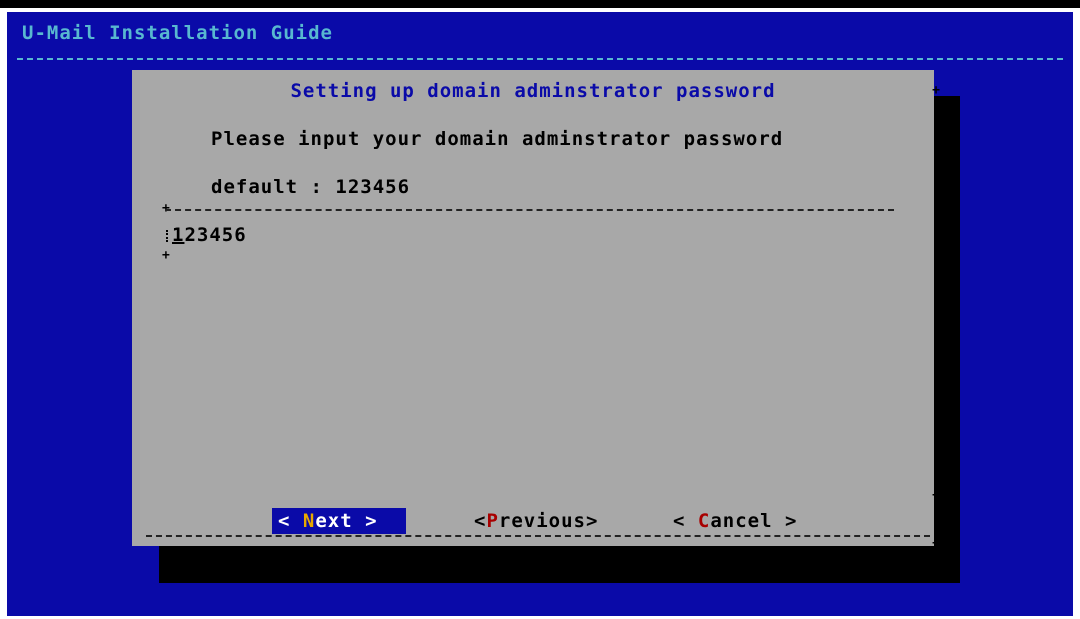 The width and height of the screenshot is (1080, 619). I want to click on input-box-corner-bottom-left: +, so click(166, 255).